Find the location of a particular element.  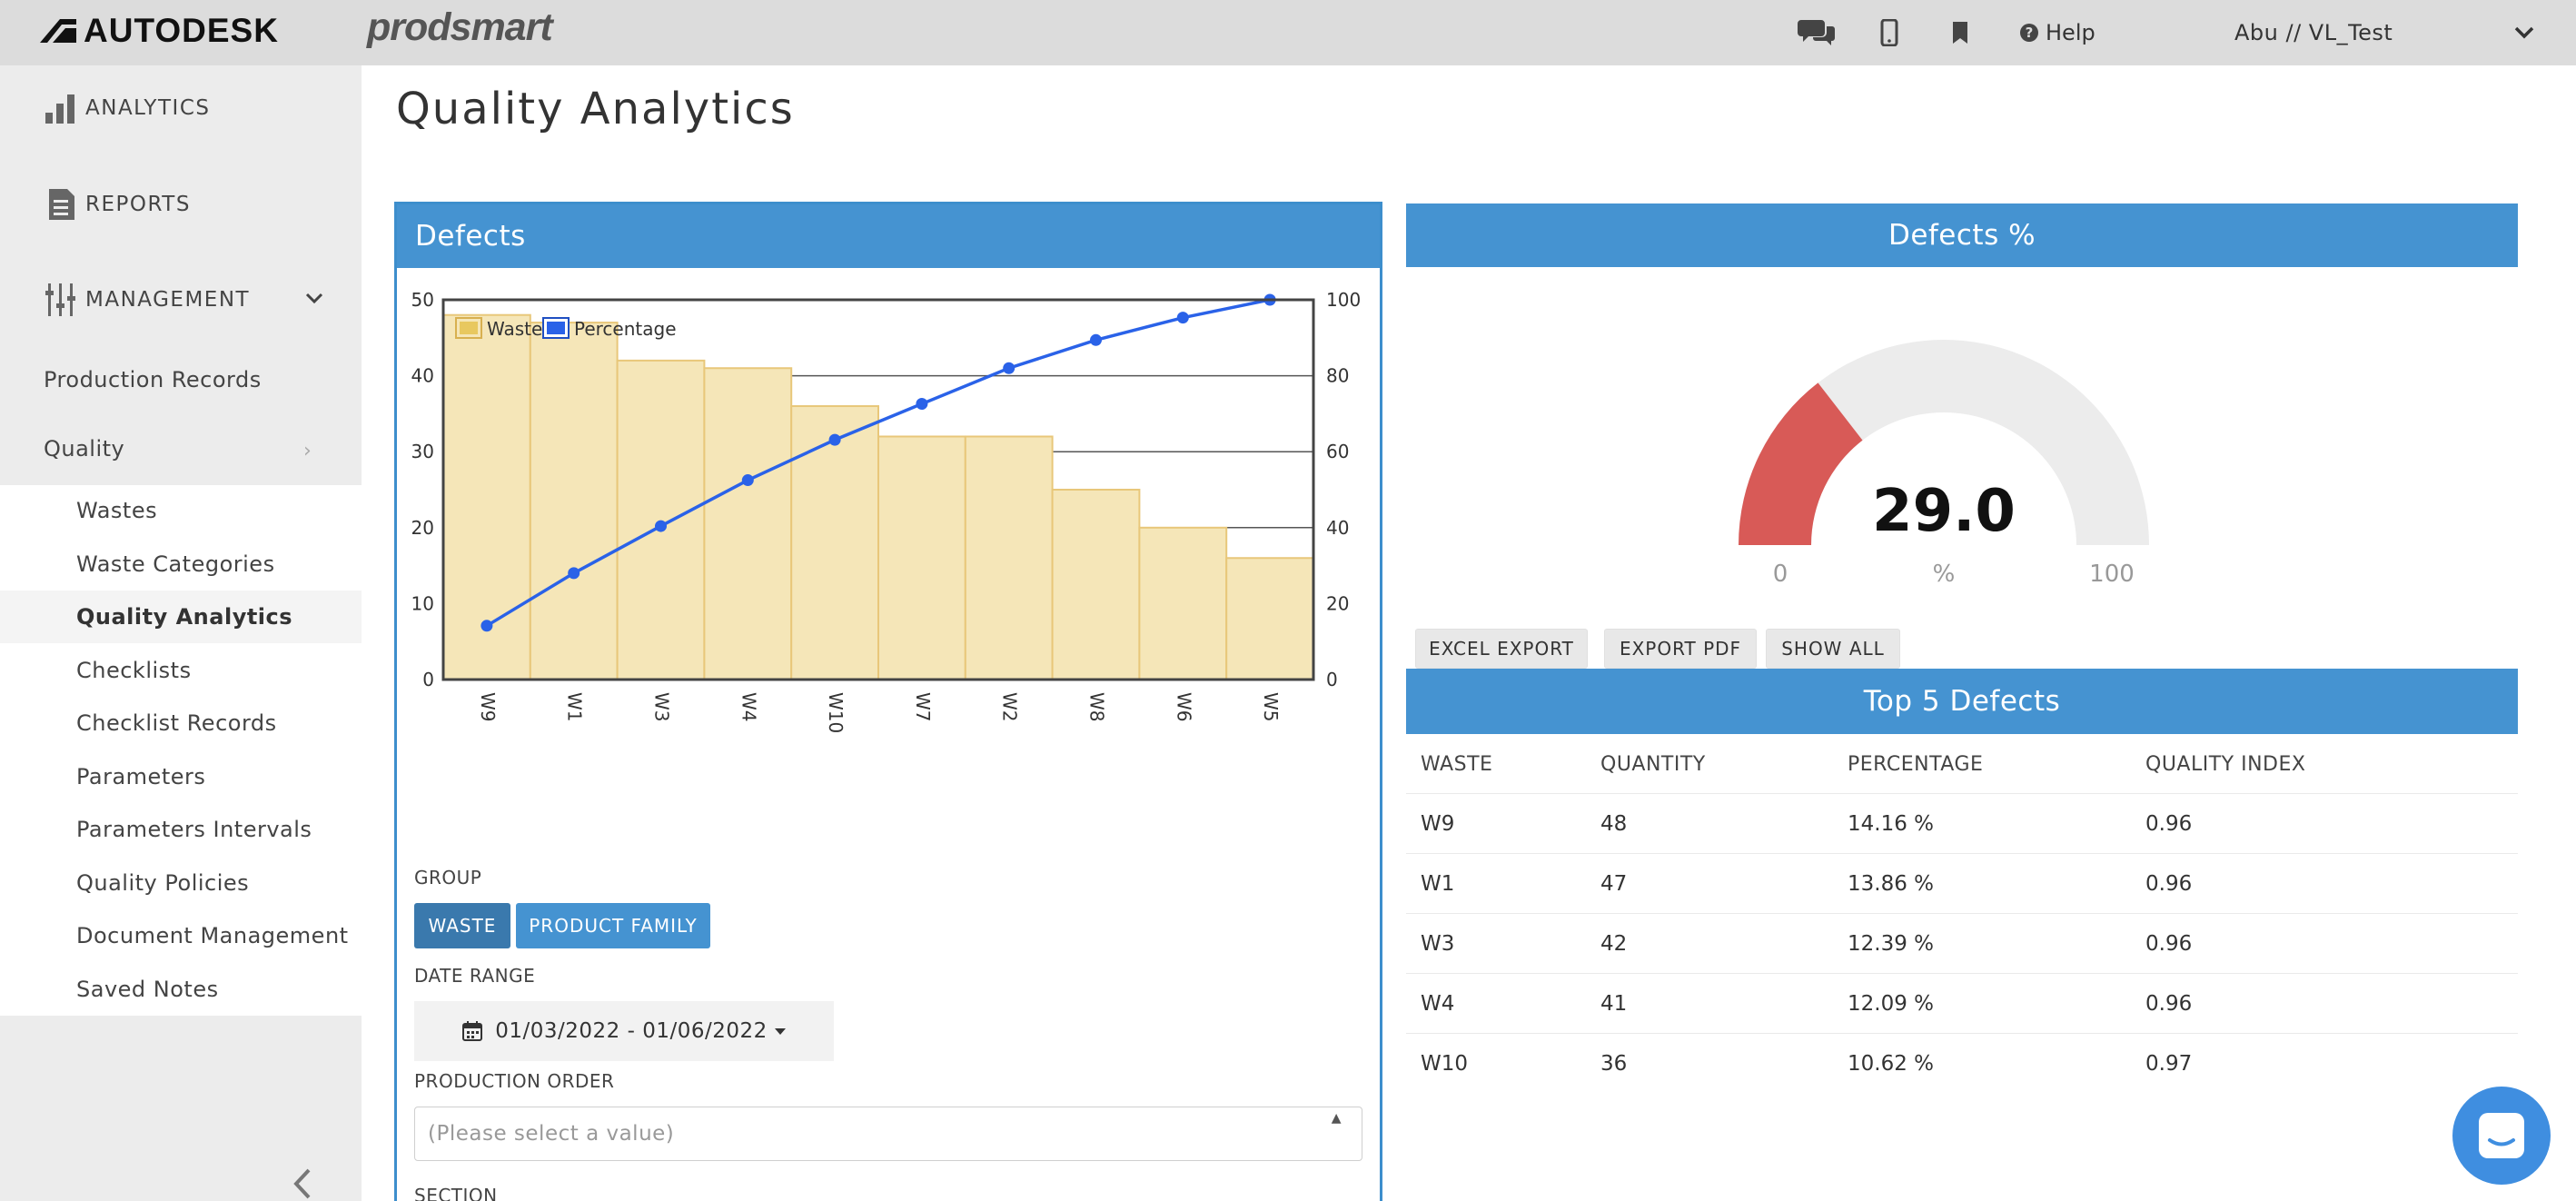

y-tick-label-left: 50 is located at coordinates (422, 300).